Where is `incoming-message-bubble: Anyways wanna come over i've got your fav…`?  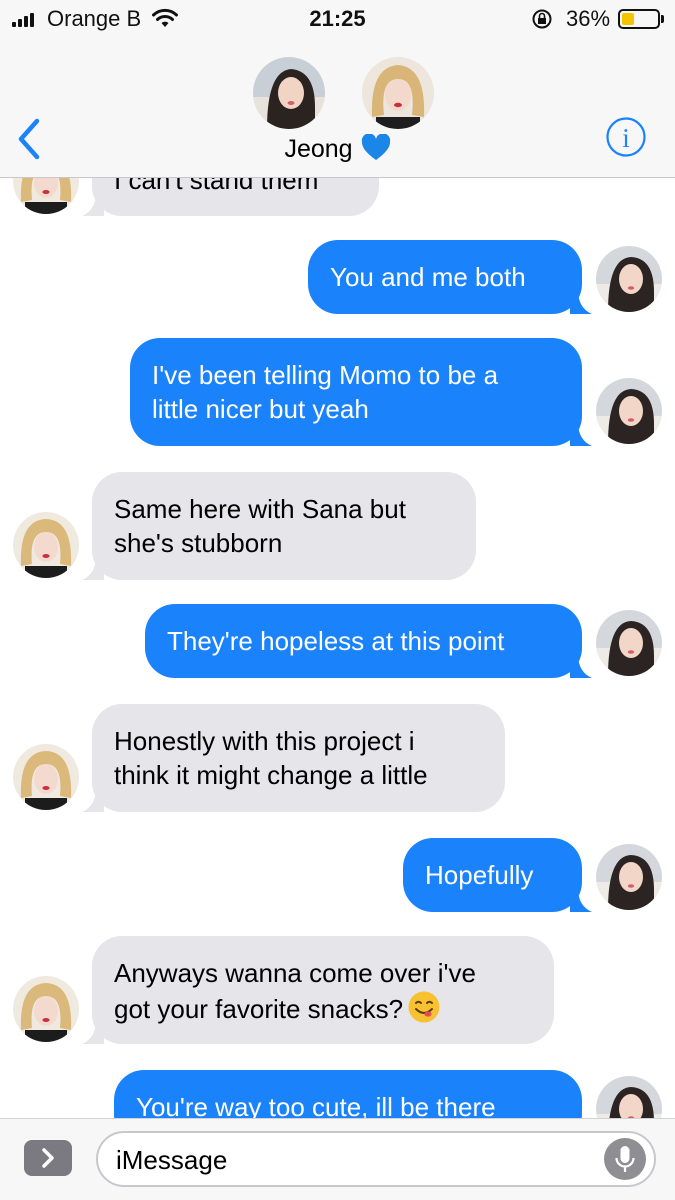
incoming-message-bubble: Anyways wanna come over i've got your fav… is located at coordinates (323, 990).